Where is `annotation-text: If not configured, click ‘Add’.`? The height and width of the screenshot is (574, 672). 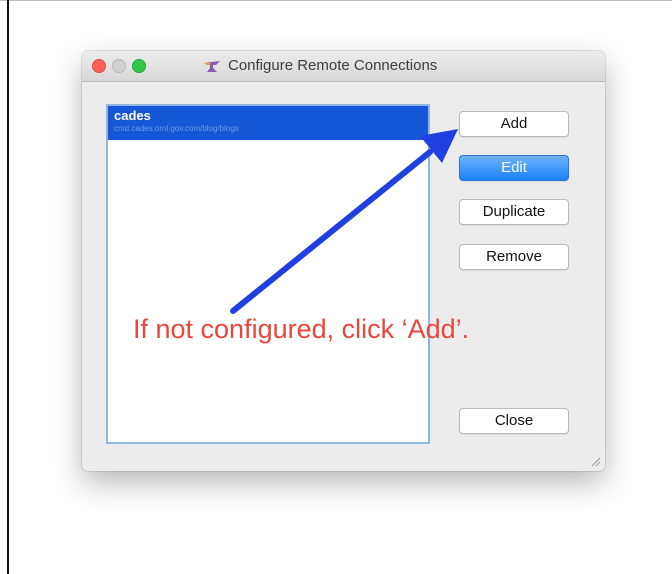 annotation-text: If not configured, click ‘Add’. is located at coordinates (301, 329).